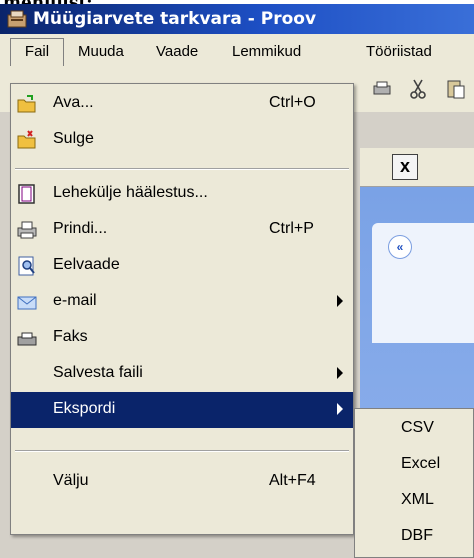 Image resolution: width=474 pixels, height=558 pixels. I want to click on menu-fail: Fail, so click(37, 52).